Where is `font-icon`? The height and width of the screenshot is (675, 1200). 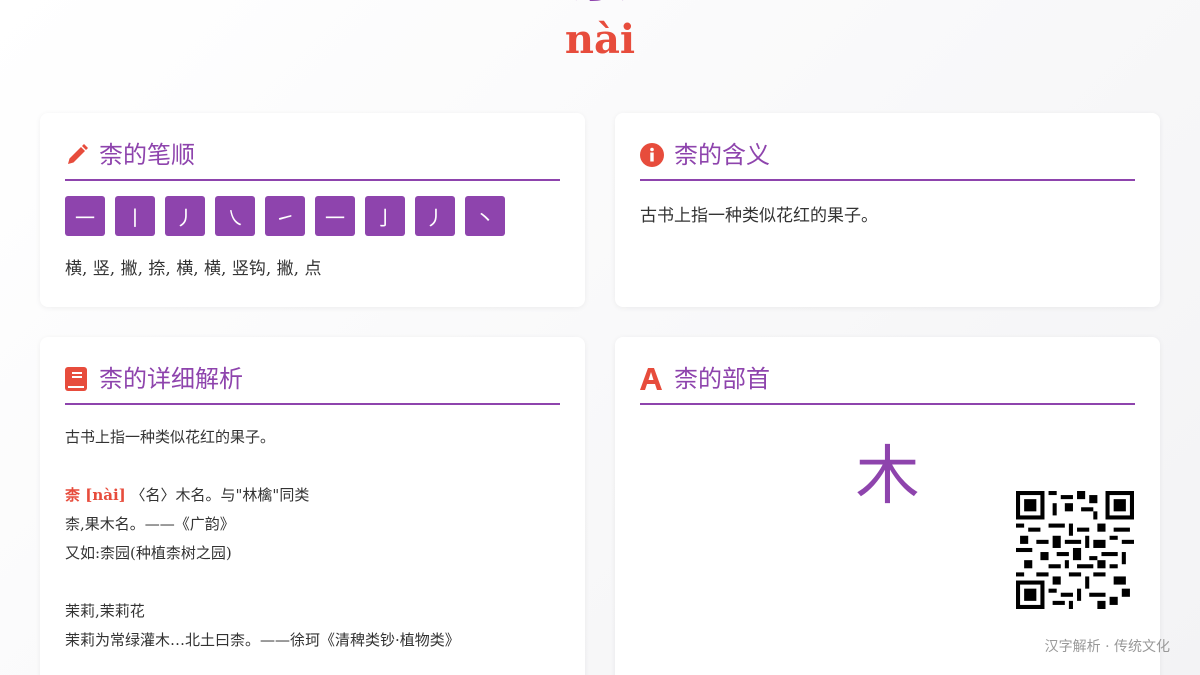 font-icon is located at coordinates (652, 379).